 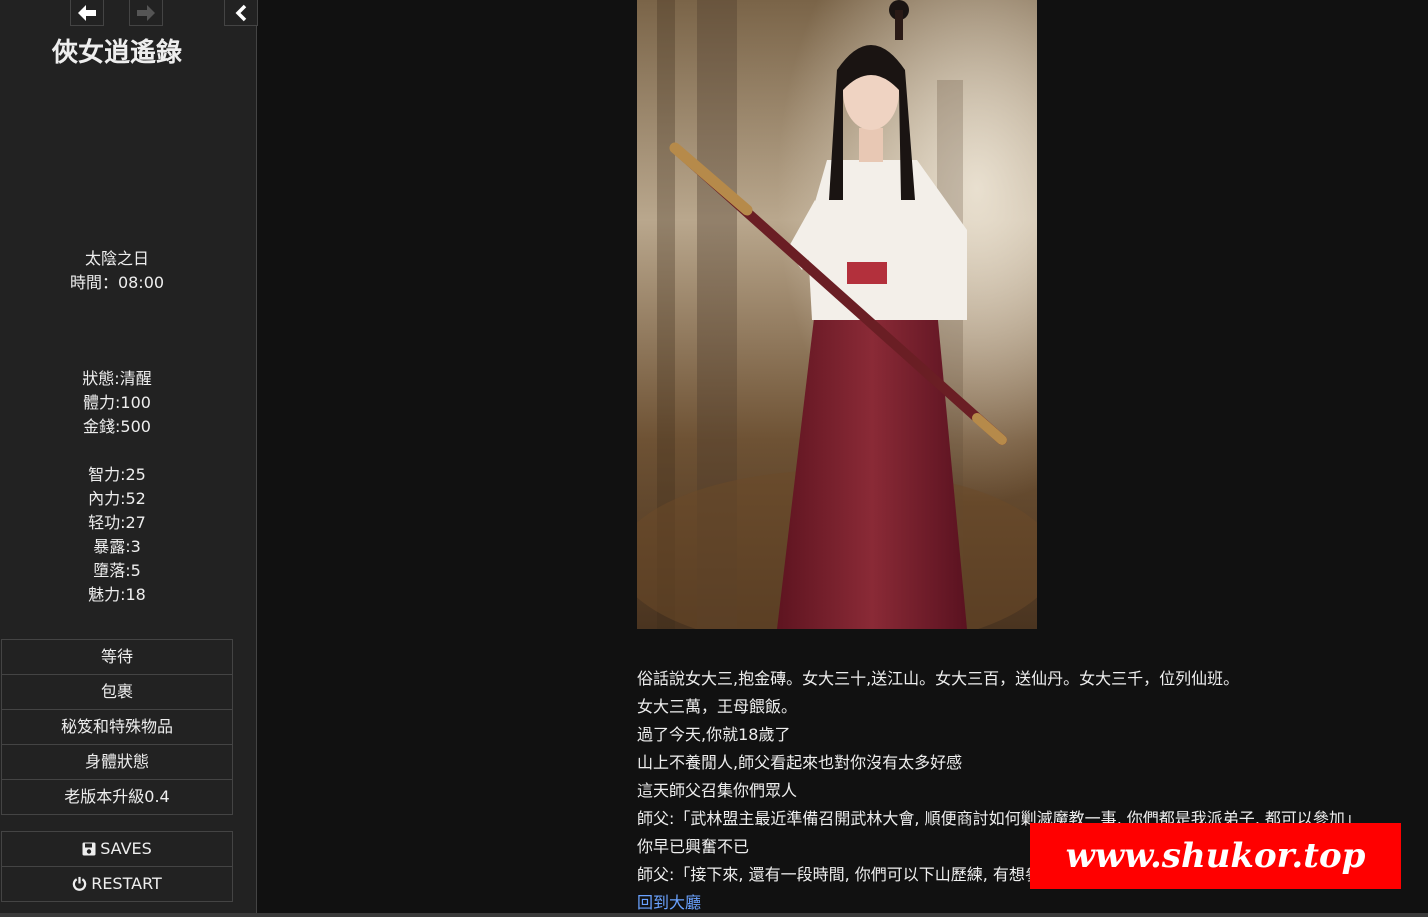 I want to click on game-menu: 等待 包裹 秘笈和特殊物品 身體狀態 老版本升級0.4, so click(x=117, y=727).